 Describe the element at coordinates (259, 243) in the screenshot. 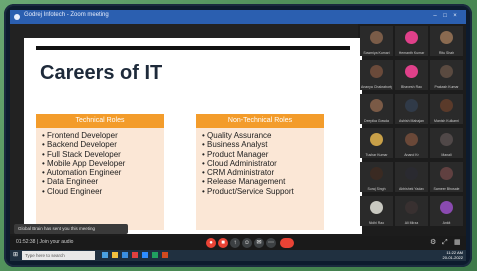

I see `chat-icon: ✉` at that location.